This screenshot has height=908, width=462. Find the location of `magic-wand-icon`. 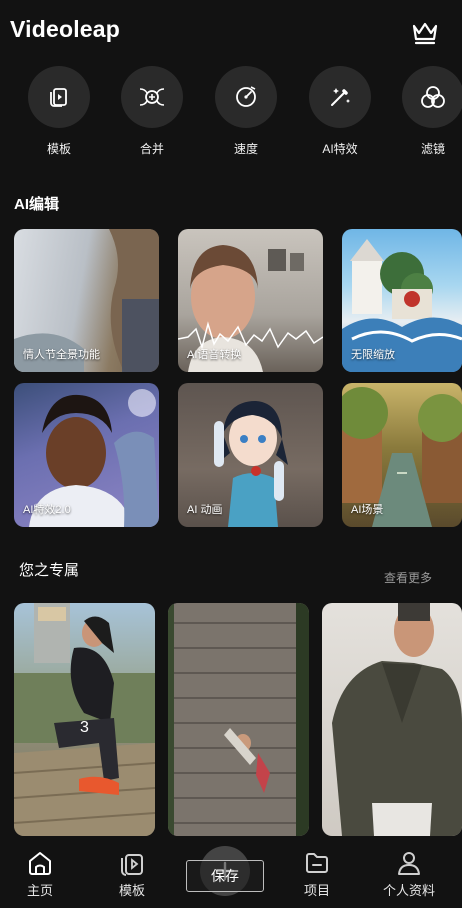

magic-wand-icon is located at coordinates (340, 97).